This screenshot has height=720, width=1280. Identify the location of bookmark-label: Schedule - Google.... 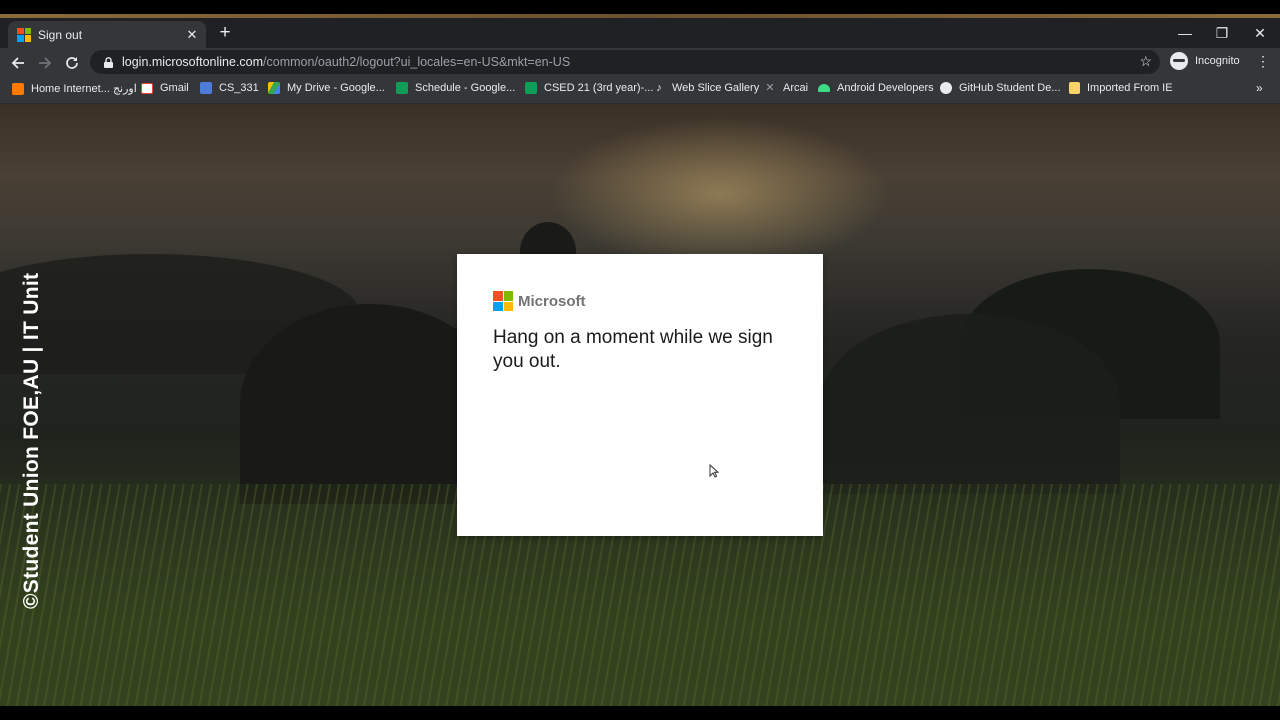
(465, 88).